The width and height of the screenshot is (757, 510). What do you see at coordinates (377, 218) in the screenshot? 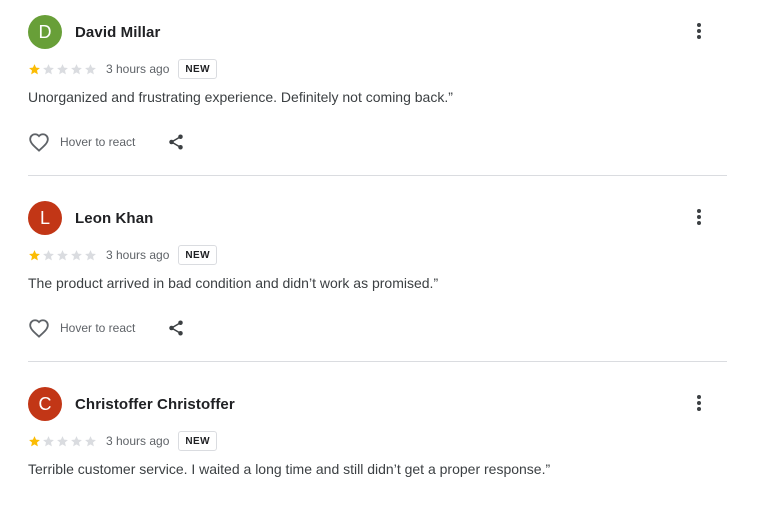
I see `review-header: L Leon Khan` at bounding box center [377, 218].